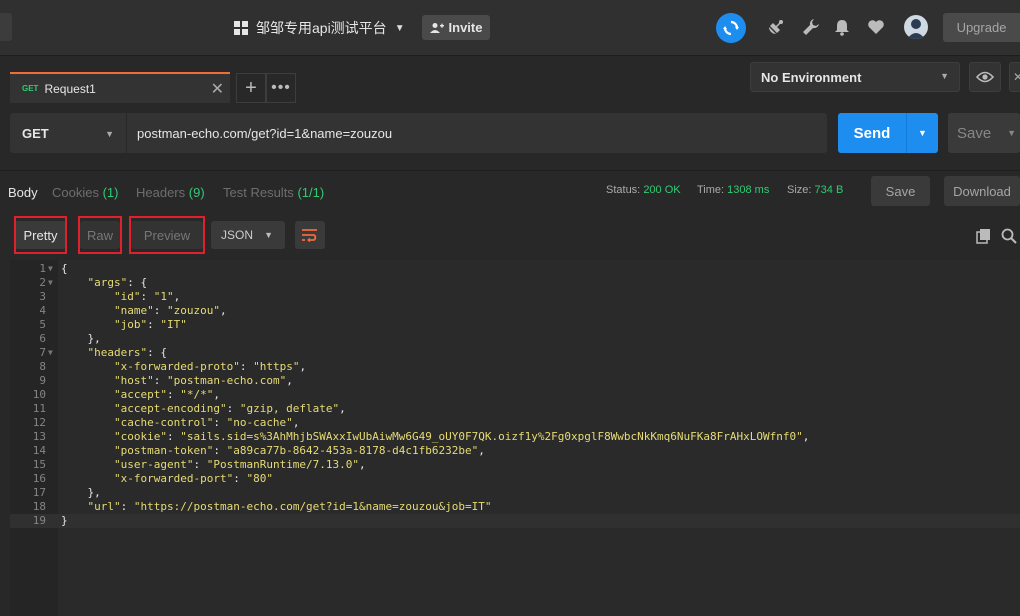 This screenshot has width=1020, height=616. I want to click on sync-icon, so click(731, 28).